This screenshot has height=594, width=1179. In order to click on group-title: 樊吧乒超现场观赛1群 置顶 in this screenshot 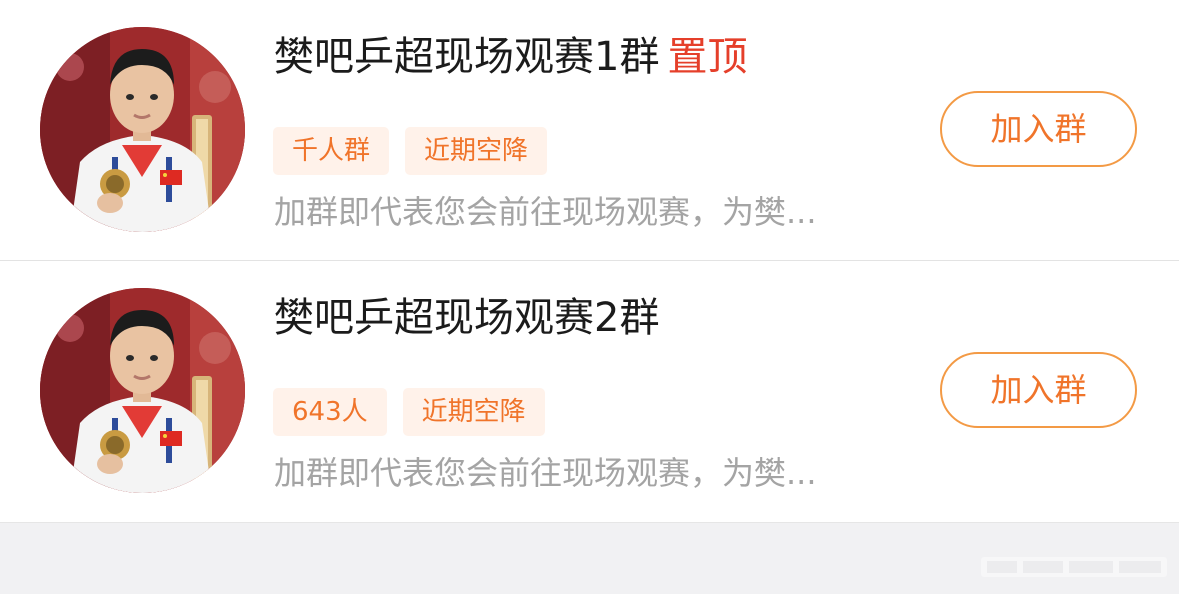, I will do `click(510, 57)`.